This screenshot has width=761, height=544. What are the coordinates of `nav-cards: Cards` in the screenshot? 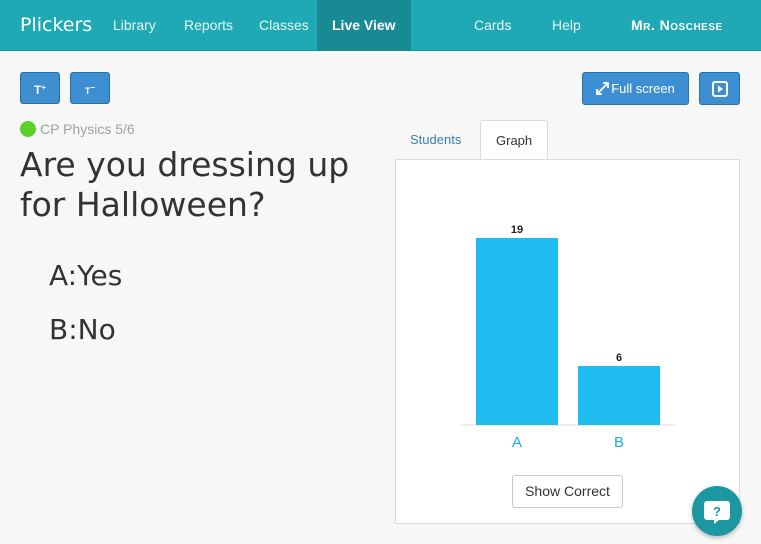 It's located at (492, 25).